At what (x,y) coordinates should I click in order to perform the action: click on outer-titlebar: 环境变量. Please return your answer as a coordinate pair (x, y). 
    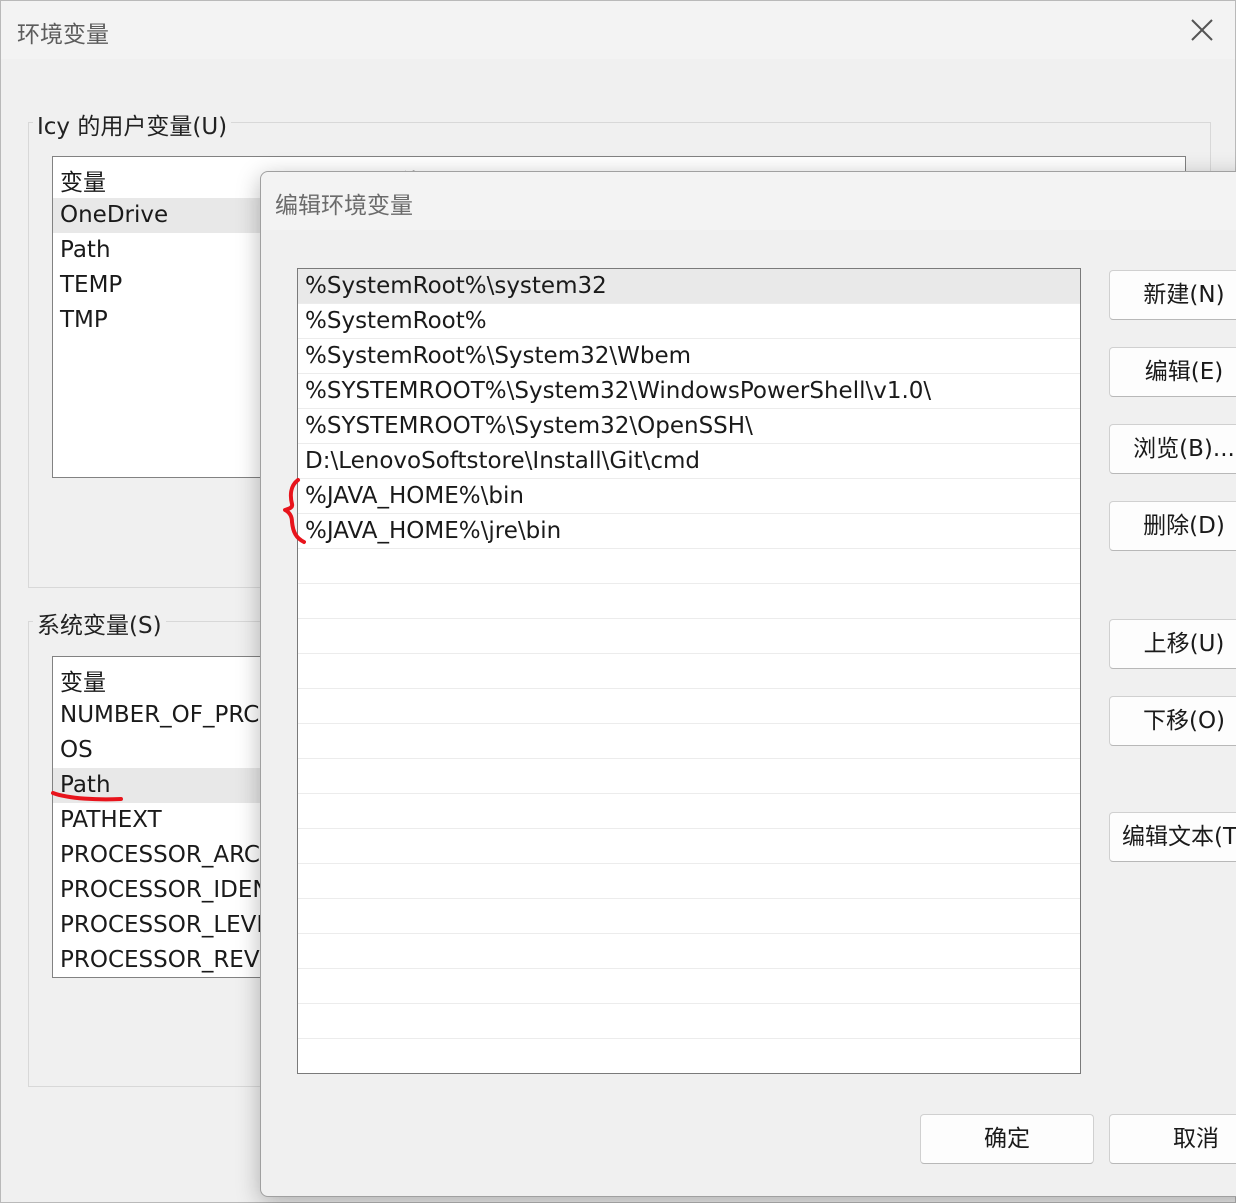
    Looking at the image, I should click on (618, 30).